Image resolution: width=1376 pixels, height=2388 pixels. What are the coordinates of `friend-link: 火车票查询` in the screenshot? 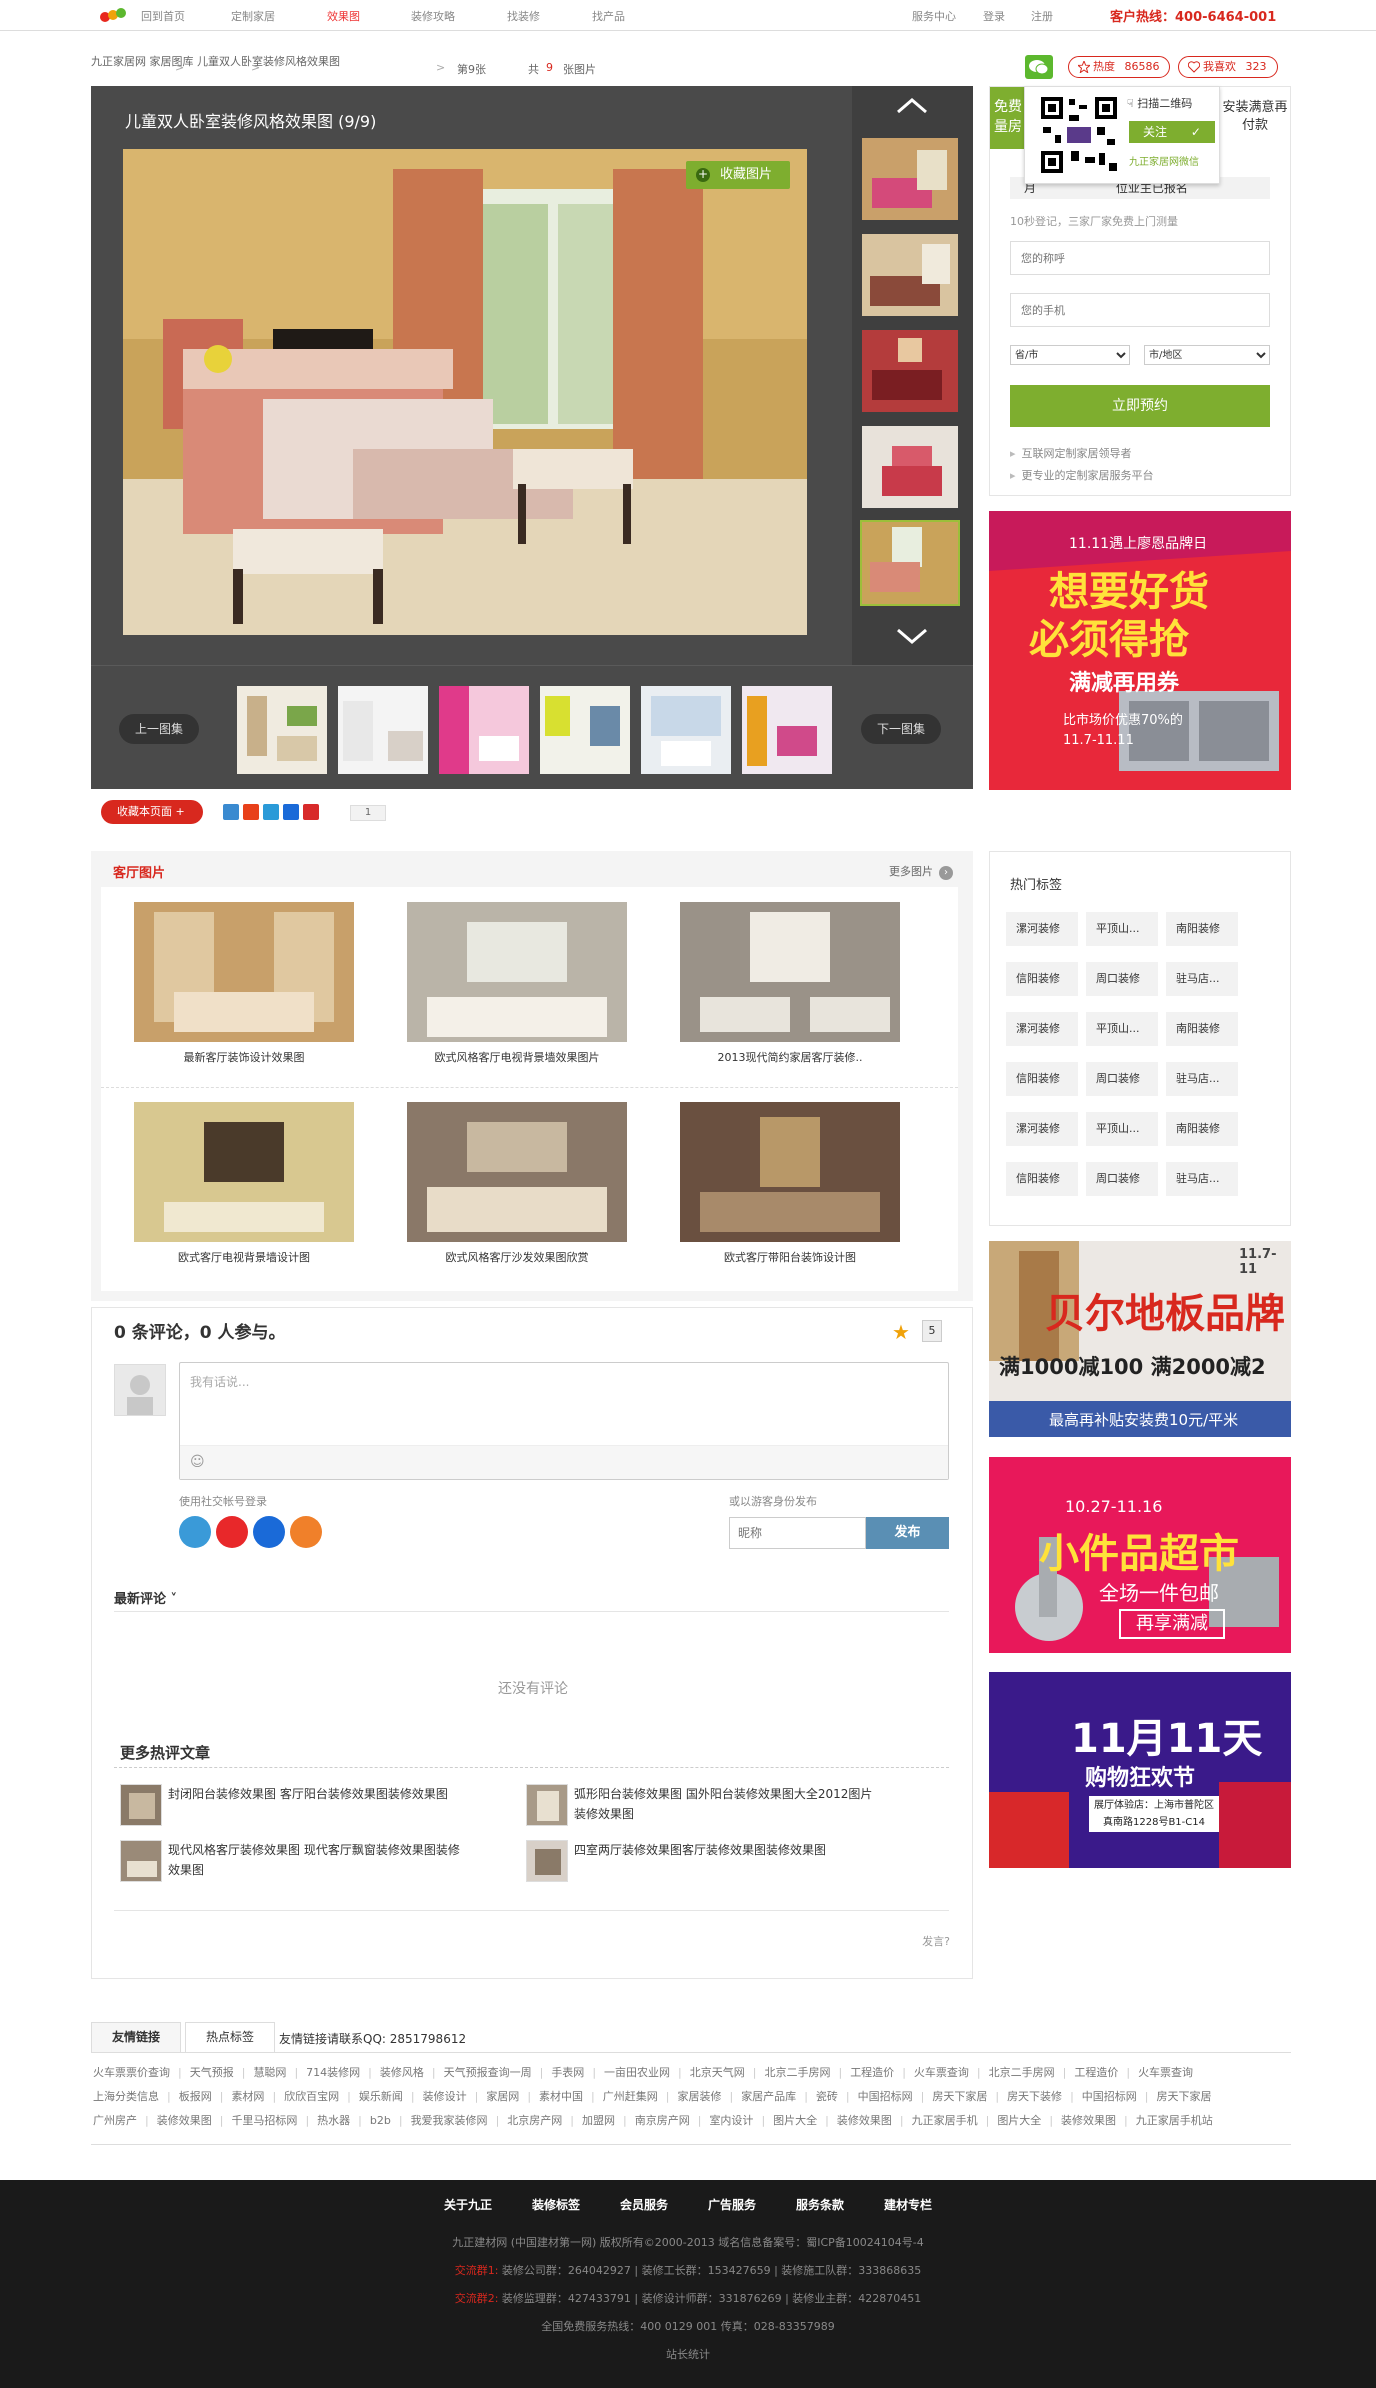 It's located at (1165, 2072).